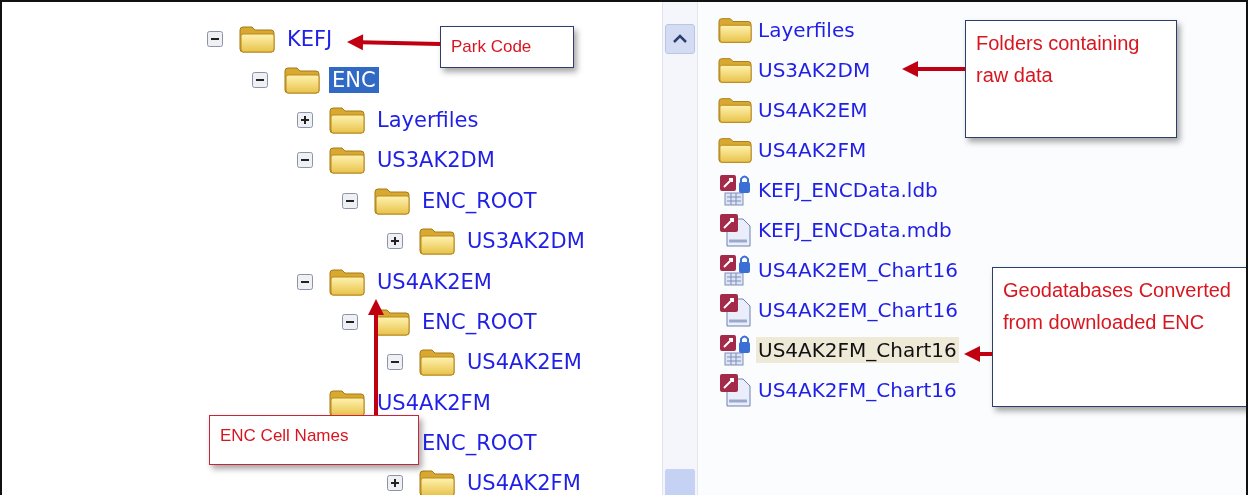 The image size is (1248, 495). Describe the element at coordinates (806, 30) in the screenshot. I see `file-name: Layerfiles` at that location.